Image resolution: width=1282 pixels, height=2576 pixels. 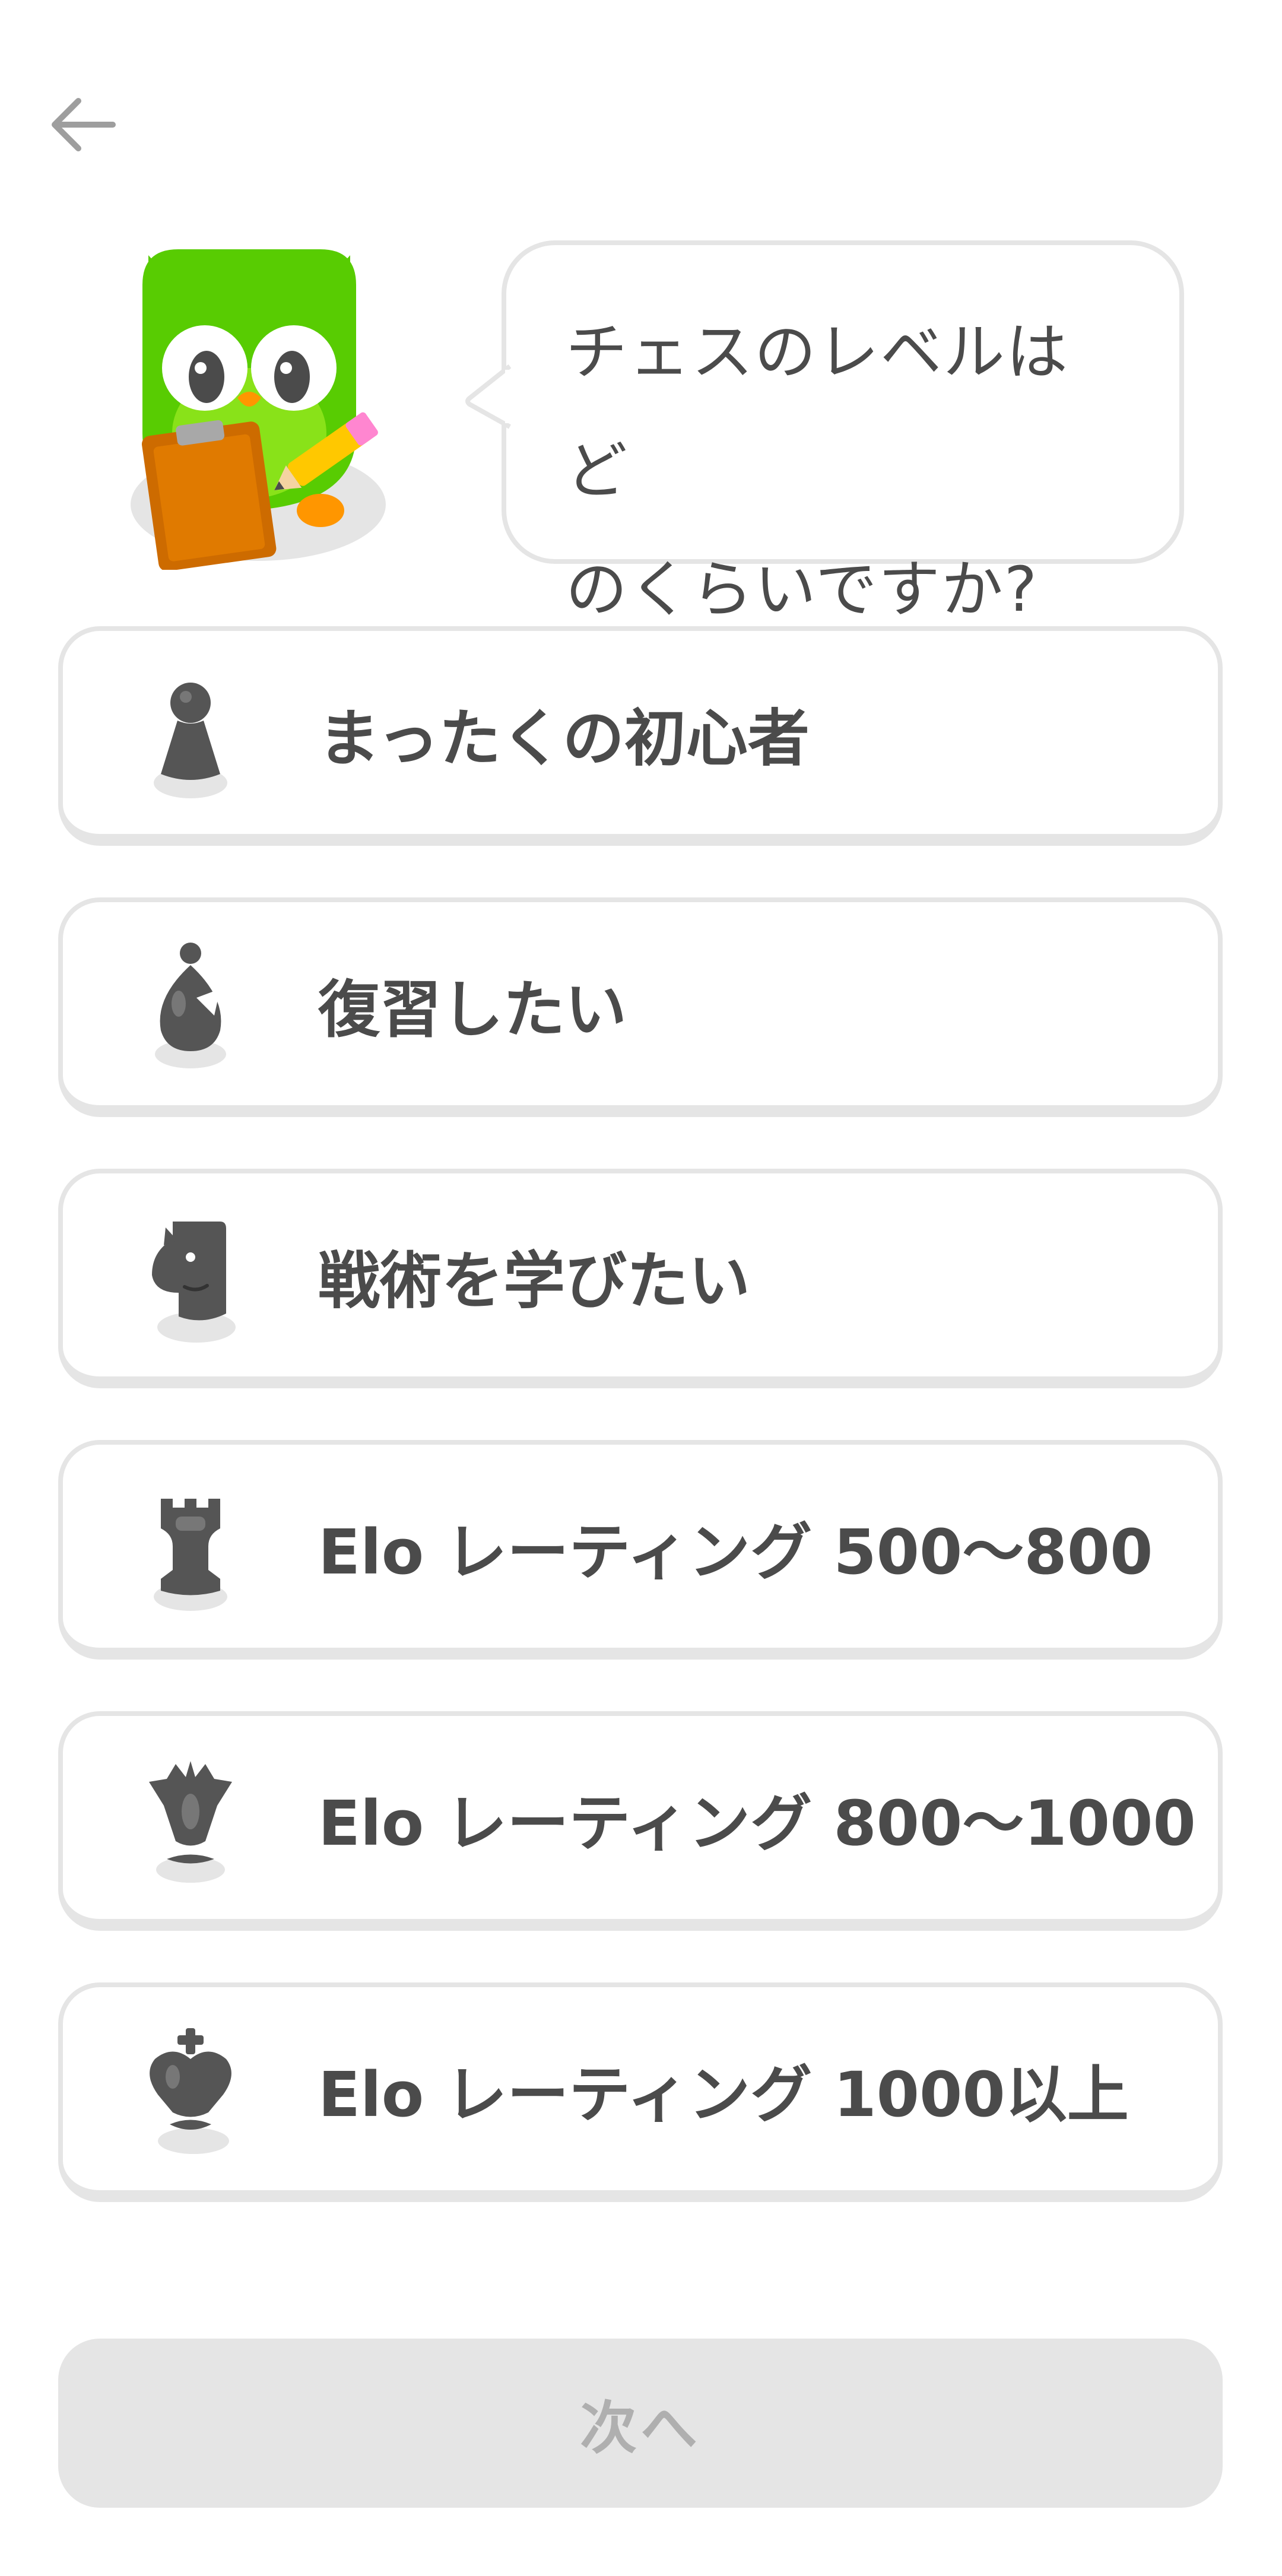 I want to click on speech-bubble: チェスのレベルはど のくらいですか?, so click(x=824, y=433).